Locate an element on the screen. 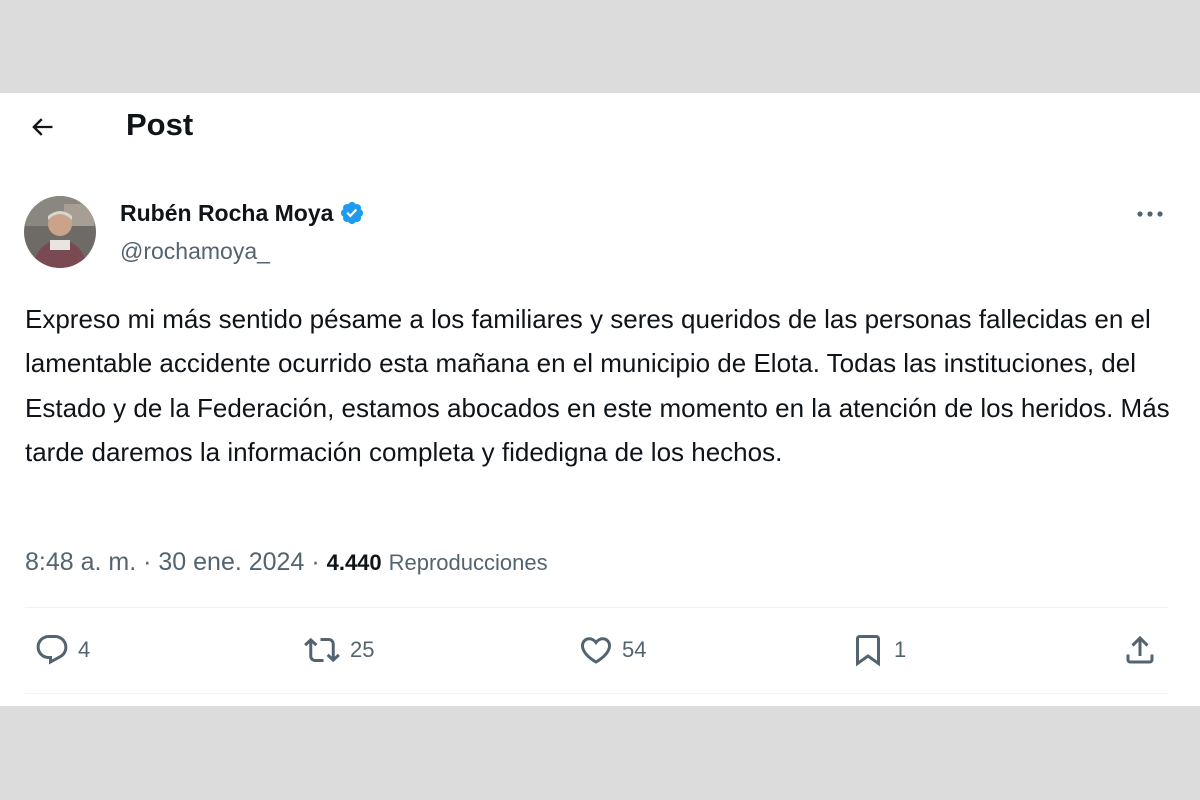 This screenshot has width=1200, height=800. header: Post is located at coordinates (600, 125).